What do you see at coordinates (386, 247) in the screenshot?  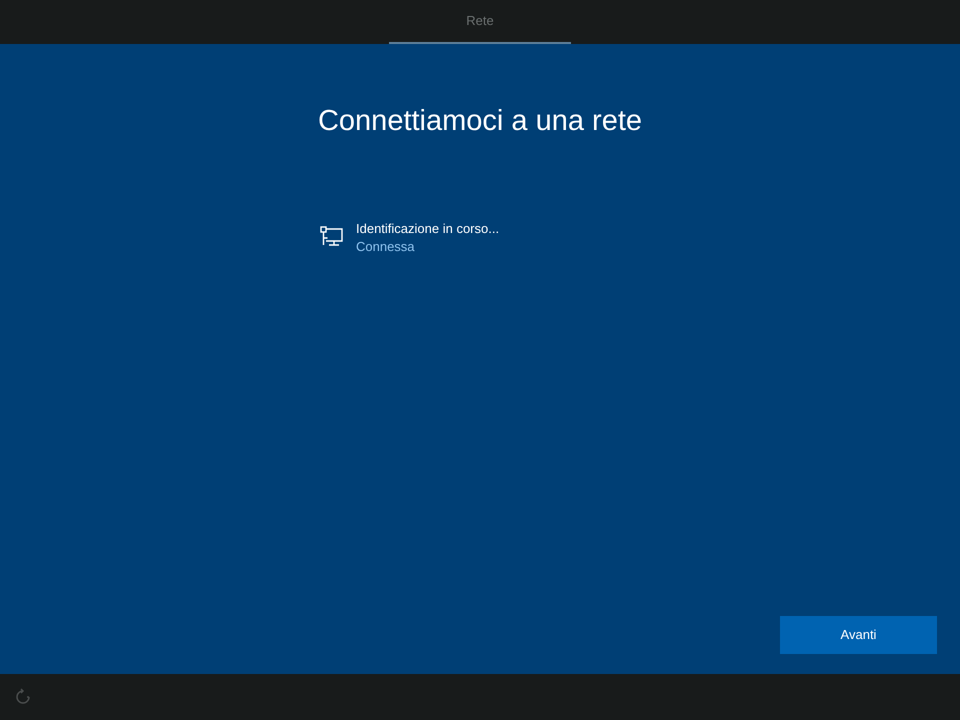 I see `network-status: Connessa` at bounding box center [386, 247].